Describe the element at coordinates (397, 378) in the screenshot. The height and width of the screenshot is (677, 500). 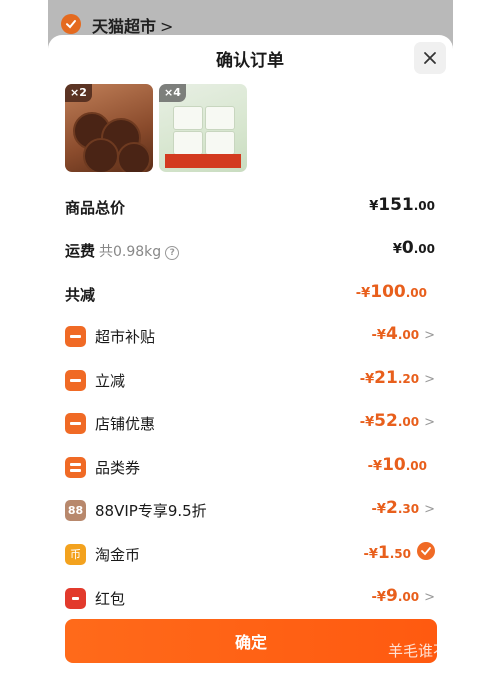
I see `discount-amount: -¥21.20 >` at that location.